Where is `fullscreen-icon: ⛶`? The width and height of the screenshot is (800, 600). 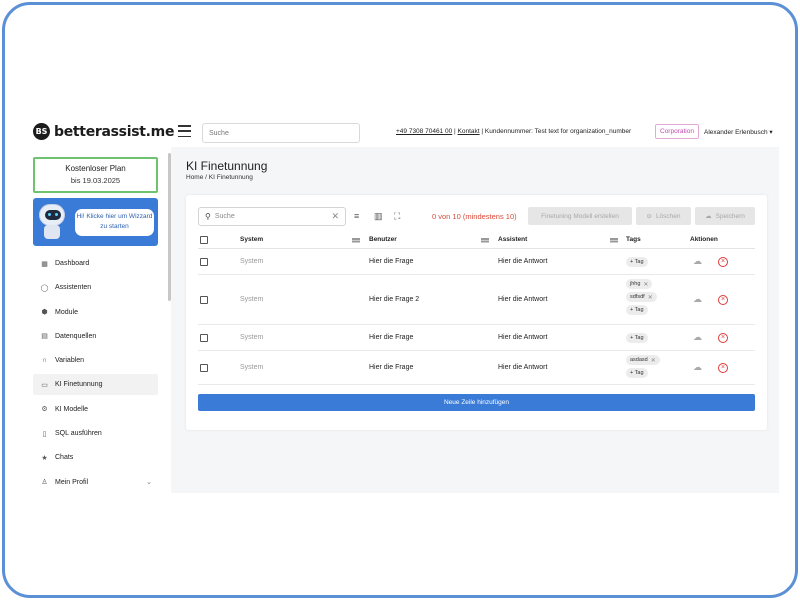 fullscreen-icon: ⛶ is located at coordinates (397, 216).